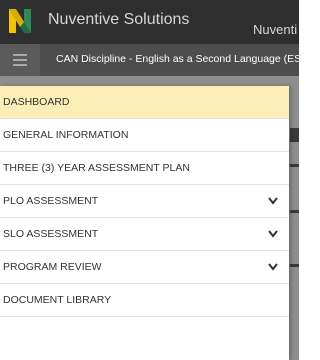  What do you see at coordinates (144, 300) in the screenshot?
I see `nav-item-document-library: DOCUMENT LIBRARY` at bounding box center [144, 300].